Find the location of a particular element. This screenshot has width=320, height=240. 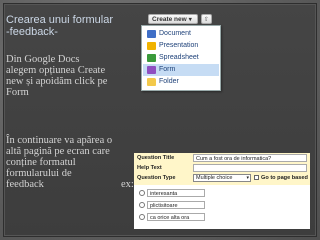

question-type-select: Multiple choice ▾ is located at coordinates (222, 178).